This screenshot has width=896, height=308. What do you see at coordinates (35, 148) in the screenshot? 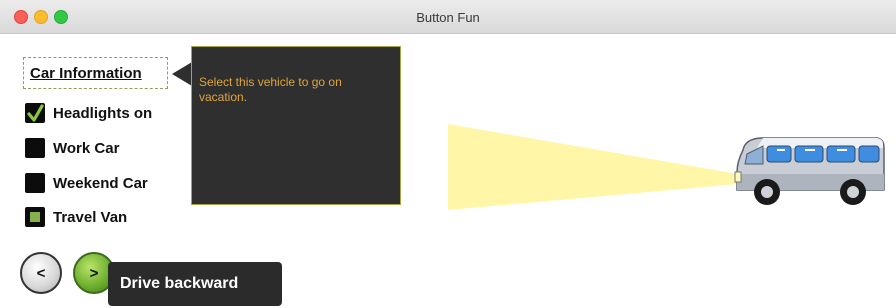
I see `work-car-checkbox` at bounding box center [35, 148].